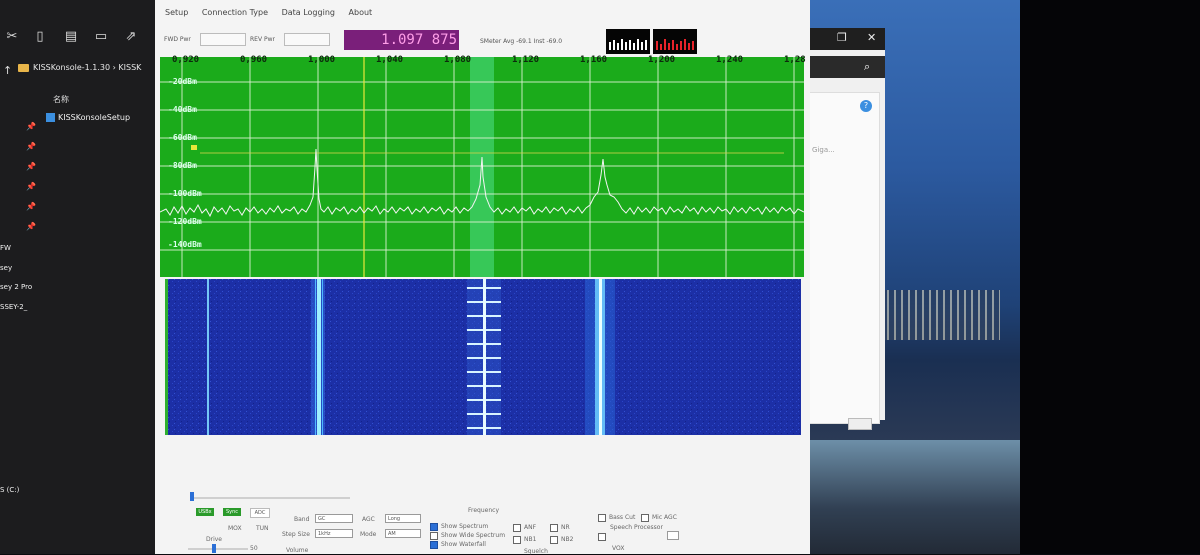 This screenshot has width=1200, height=555. I want to click on show-waterfall-label: Show Waterfall, so click(463, 544).